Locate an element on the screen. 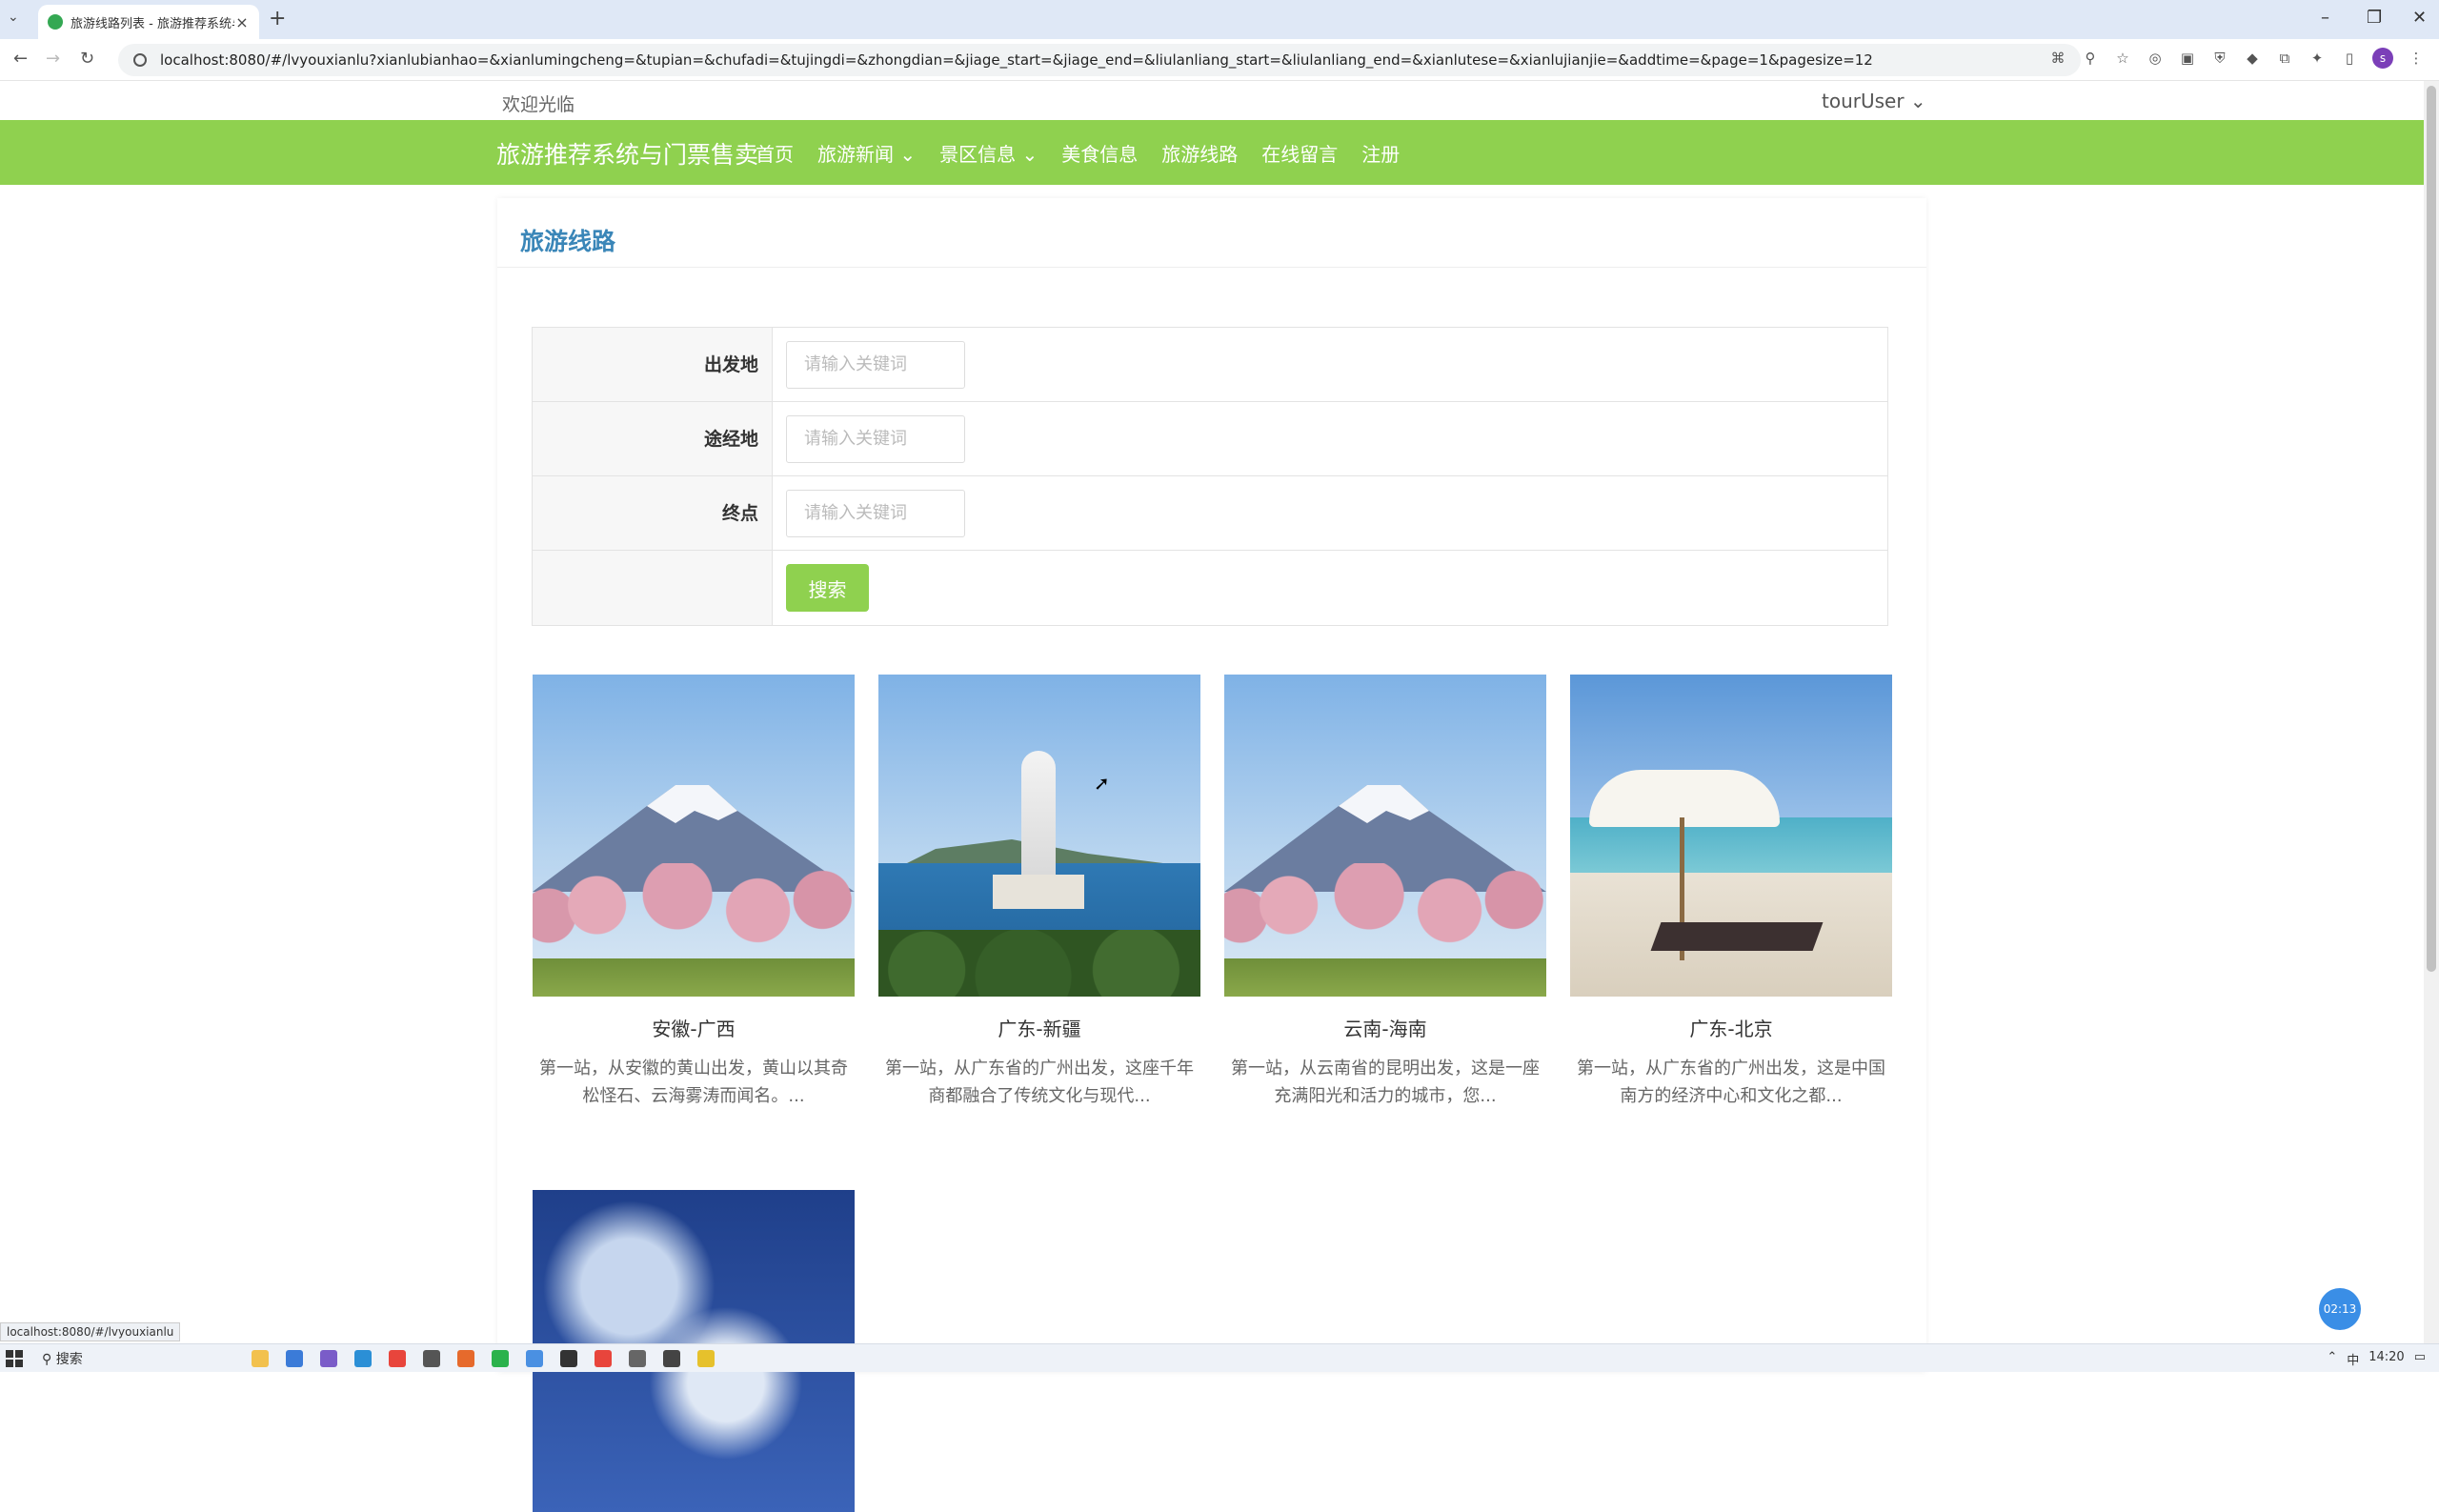 This screenshot has width=2439, height=1512. file-explorer-icon is located at coordinates (260, 1358).